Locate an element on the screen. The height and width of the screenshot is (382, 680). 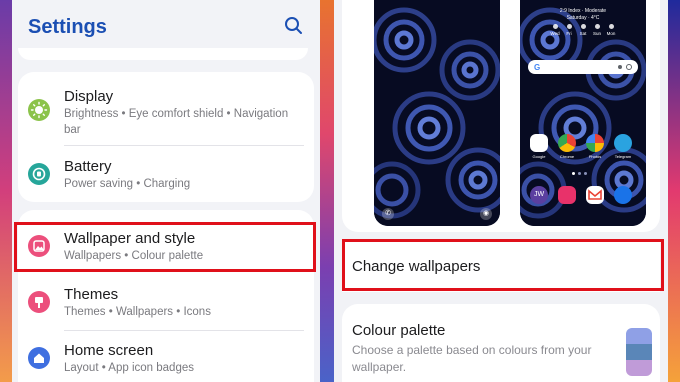
theme-brush-icon is located at coordinates (39, 302).